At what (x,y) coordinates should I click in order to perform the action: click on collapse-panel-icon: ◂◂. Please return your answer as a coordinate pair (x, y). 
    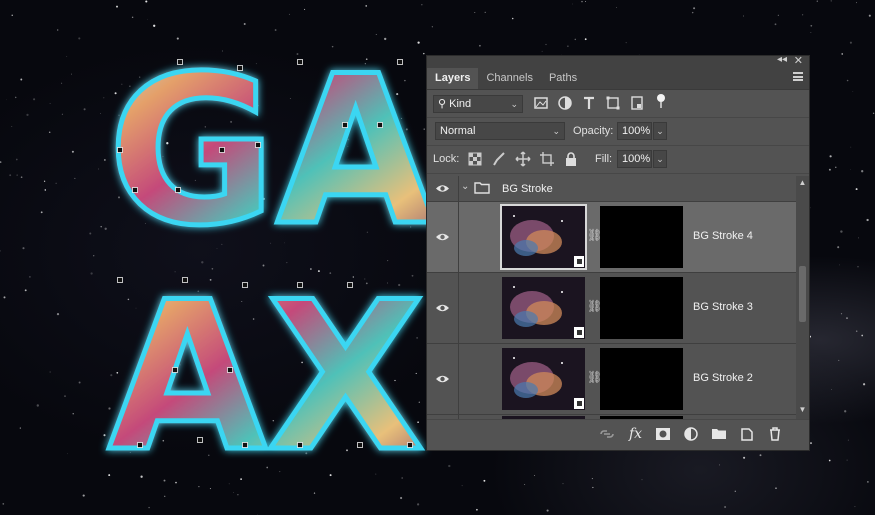
    Looking at the image, I should click on (782, 59).